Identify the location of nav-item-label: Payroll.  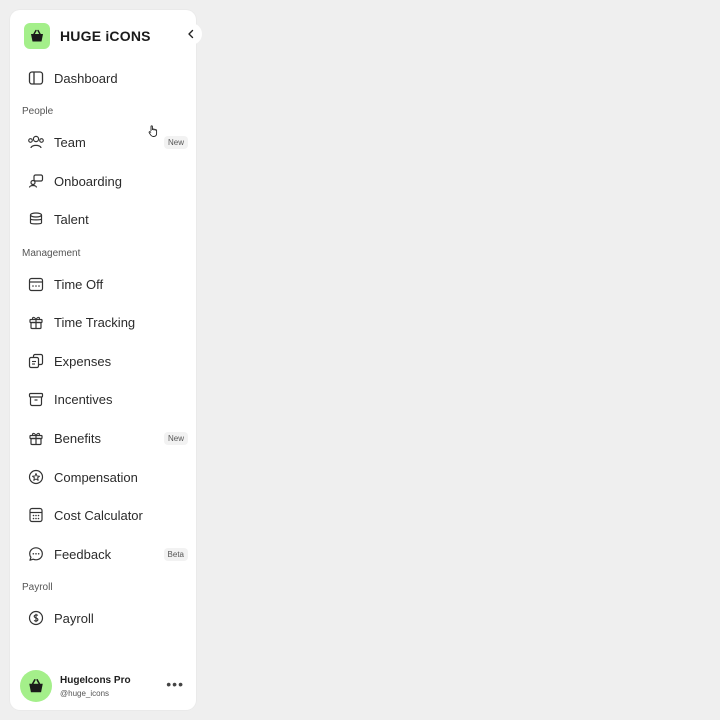
(74, 618).